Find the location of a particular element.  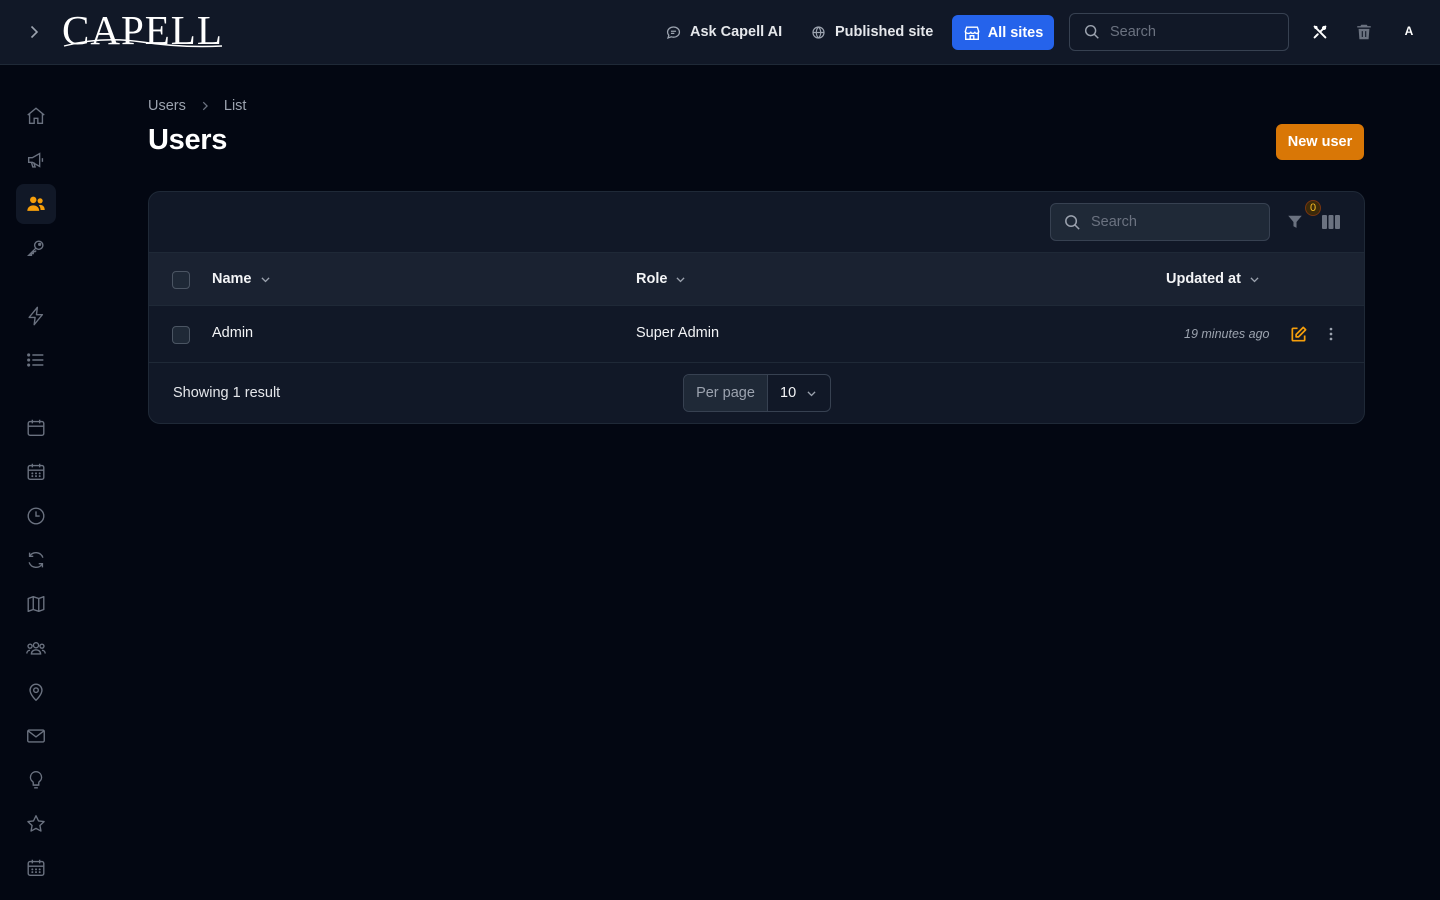

breadcrumb-users: Users is located at coordinates (167, 106).